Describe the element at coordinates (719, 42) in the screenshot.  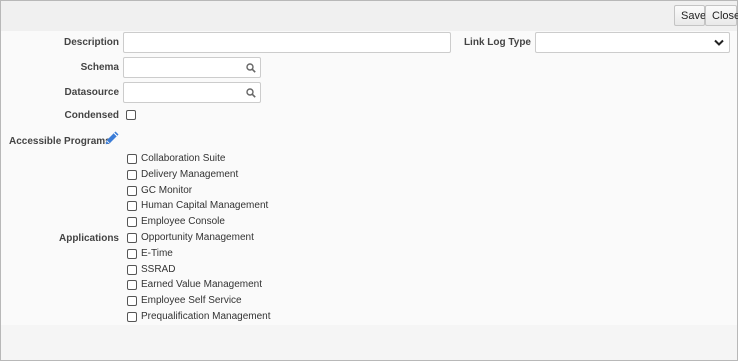
I see `chevron-down-icon` at that location.